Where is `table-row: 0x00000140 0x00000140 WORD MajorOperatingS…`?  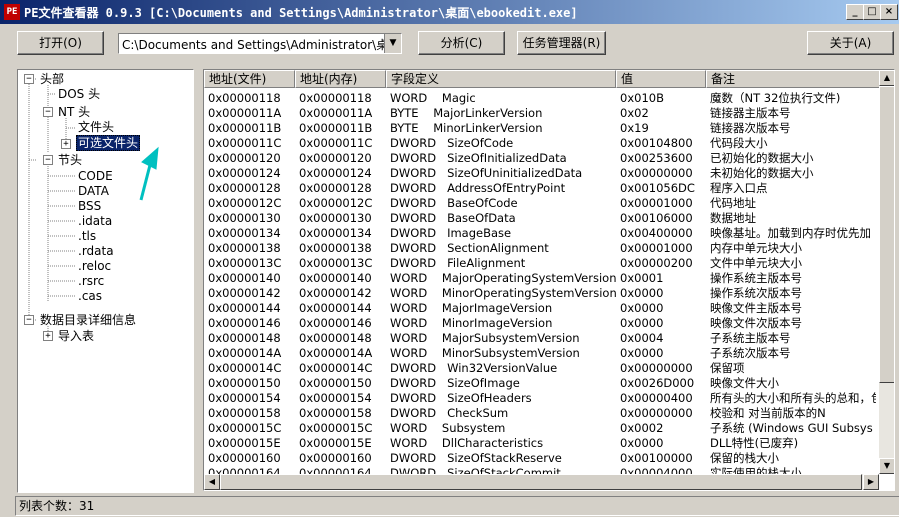 table-row: 0x00000140 0x00000140 WORD MajorOperatingS… is located at coordinates (540, 278).